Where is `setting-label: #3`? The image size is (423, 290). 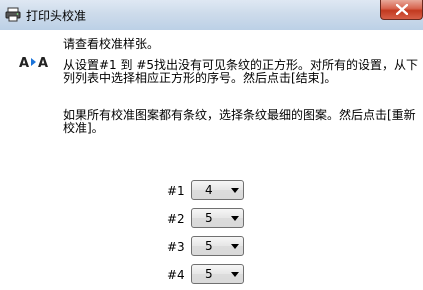
setting-label: #3 is located at coordinates (176, 247).